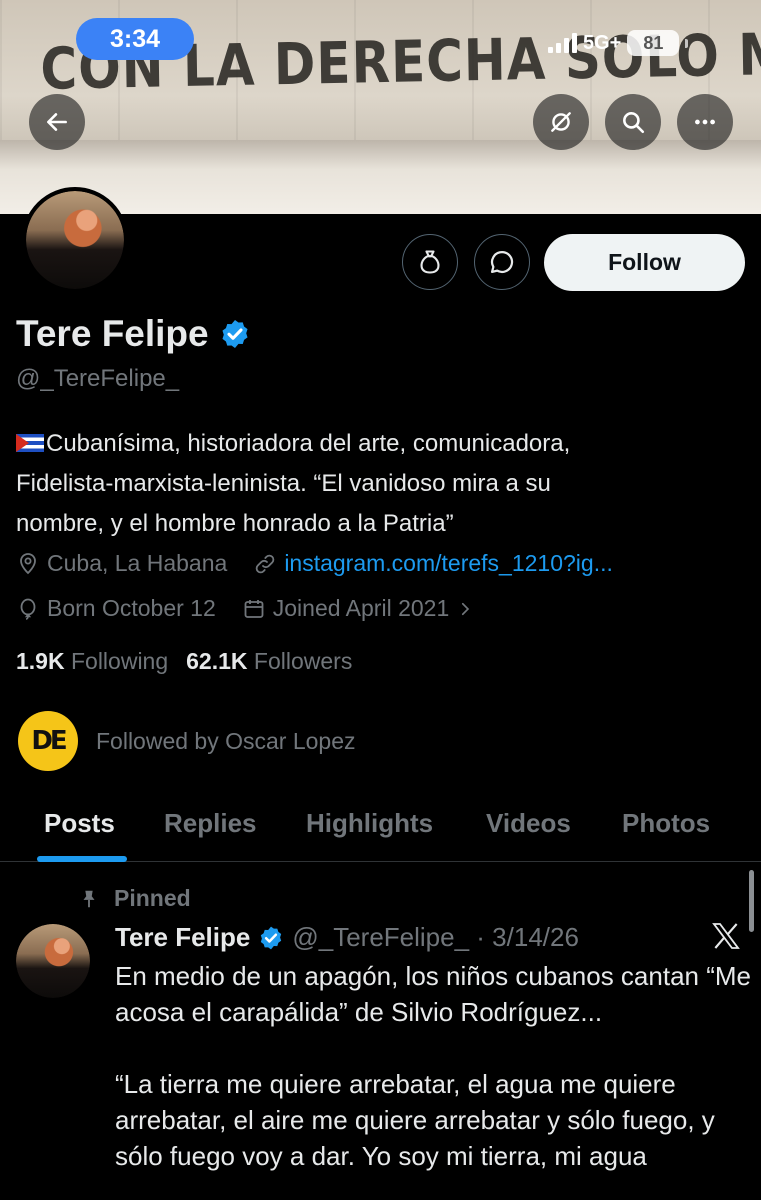 This screenshot has height=1200, width=761. I want to click on chevron-right-icon, so click(466, 608).